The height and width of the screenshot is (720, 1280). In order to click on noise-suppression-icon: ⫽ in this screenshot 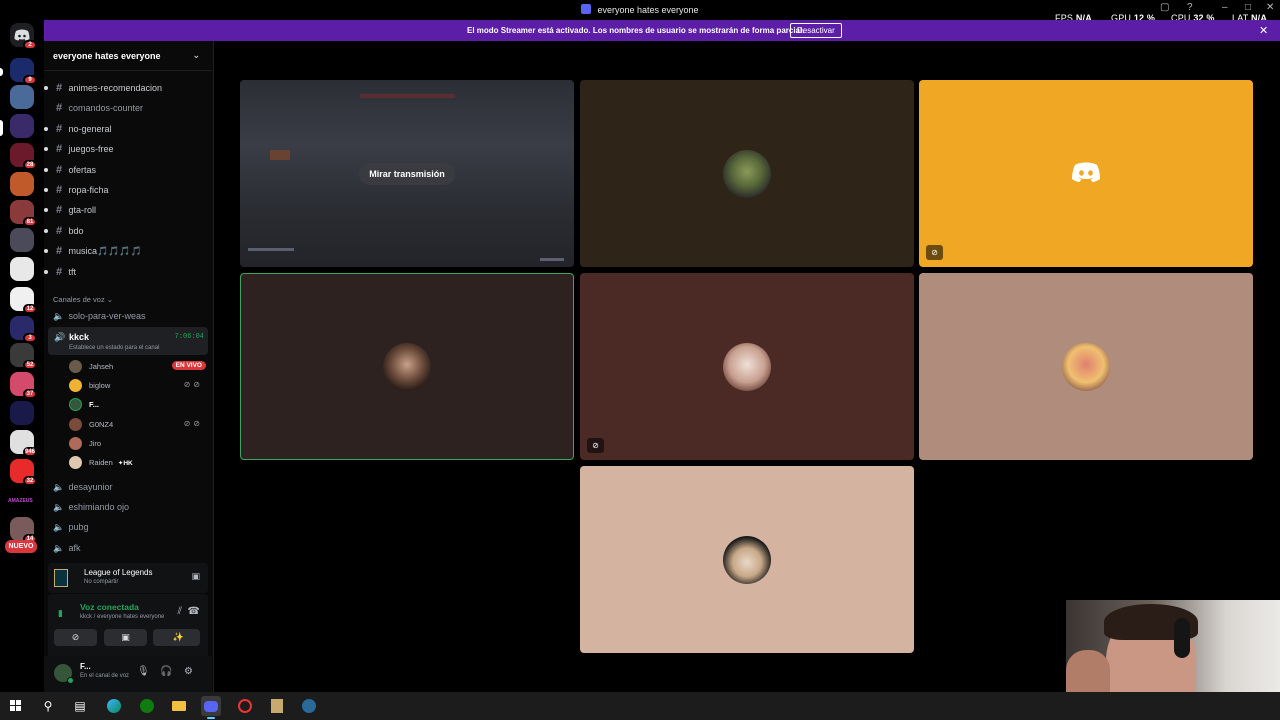, I will do `click(180, 611)`.